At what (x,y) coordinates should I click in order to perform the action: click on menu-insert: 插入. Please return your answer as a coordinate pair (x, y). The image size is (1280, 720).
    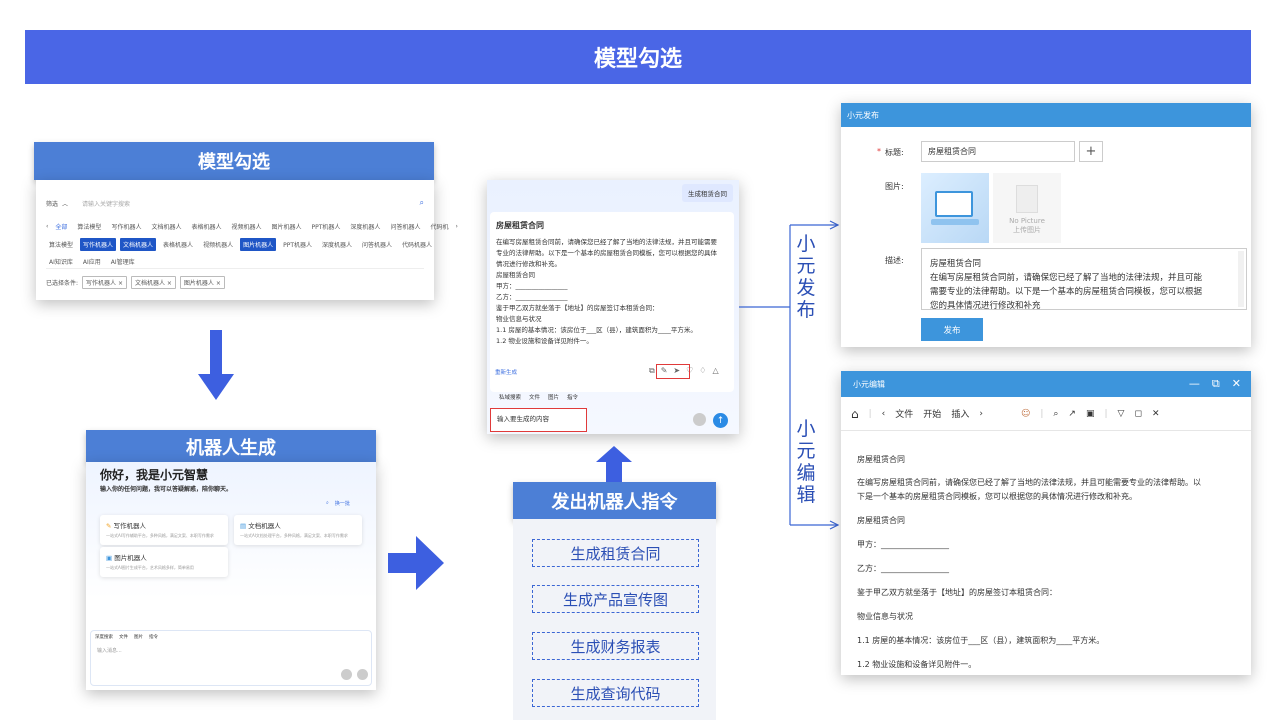
    Looking at the image, I should click on (960, 413).